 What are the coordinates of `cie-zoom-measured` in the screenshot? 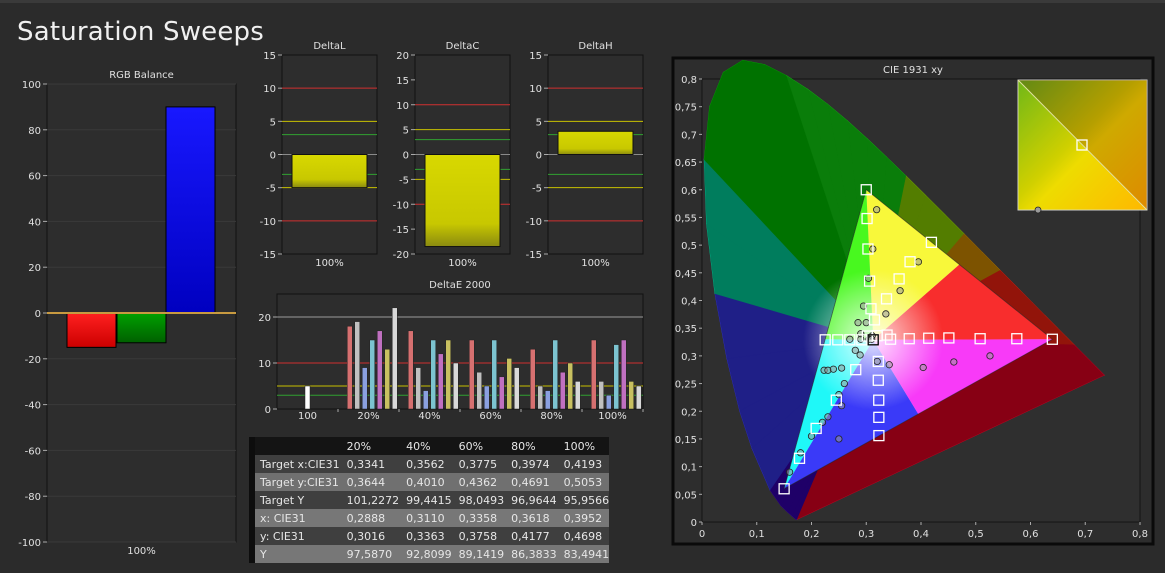 It's located at (1038, 210).